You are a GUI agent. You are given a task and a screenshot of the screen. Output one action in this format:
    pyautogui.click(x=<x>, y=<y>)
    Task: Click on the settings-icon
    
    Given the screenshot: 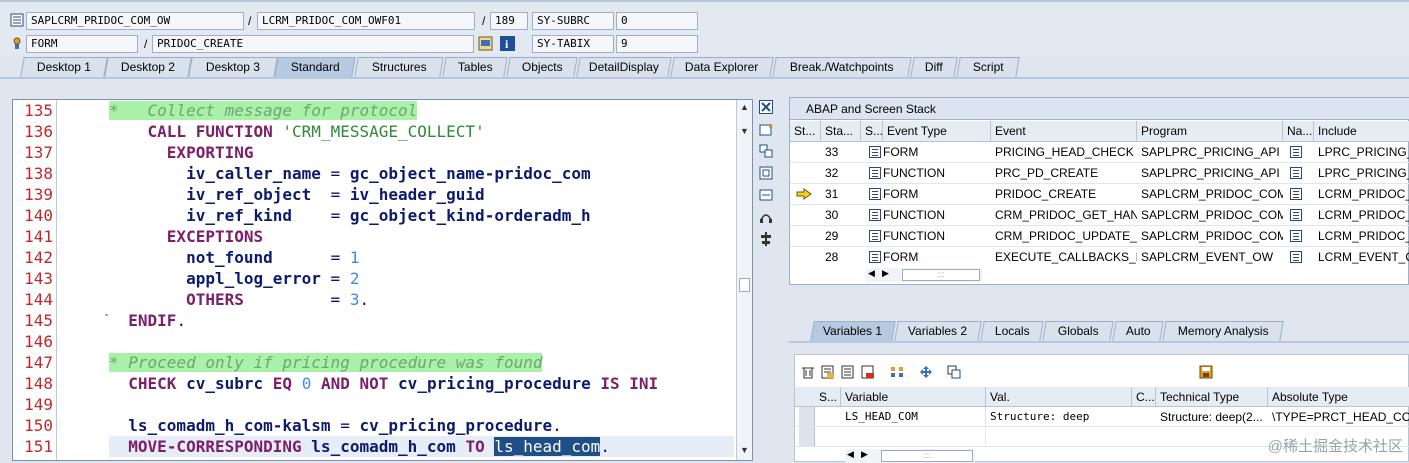 What is the action you would take?
    pyautogui.click(x=766, y=241)
    